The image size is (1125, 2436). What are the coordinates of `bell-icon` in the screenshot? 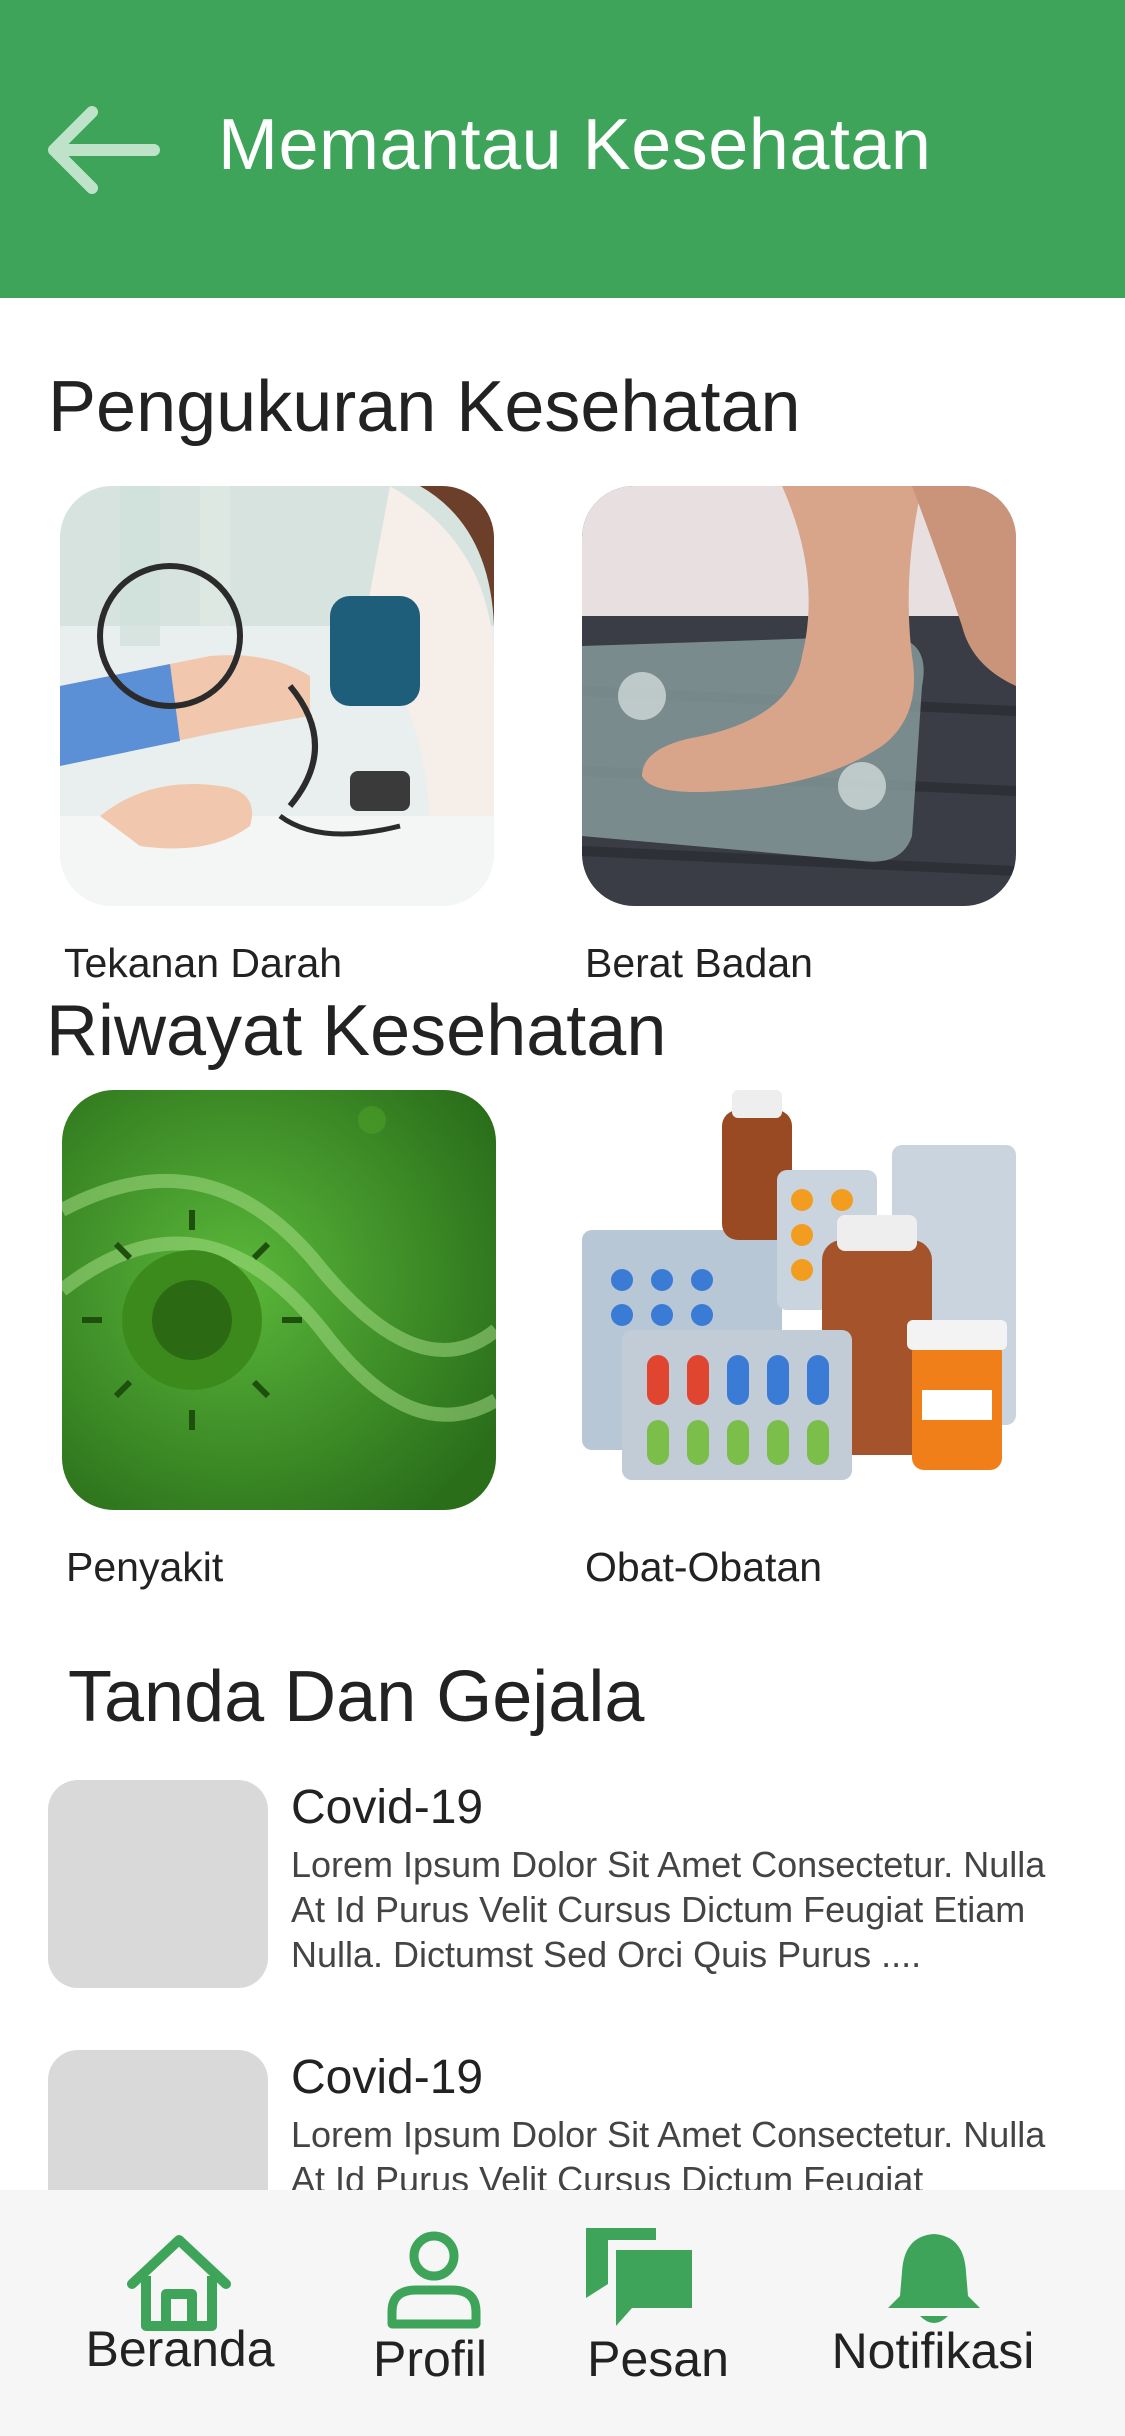 It's located at (934, 2278).